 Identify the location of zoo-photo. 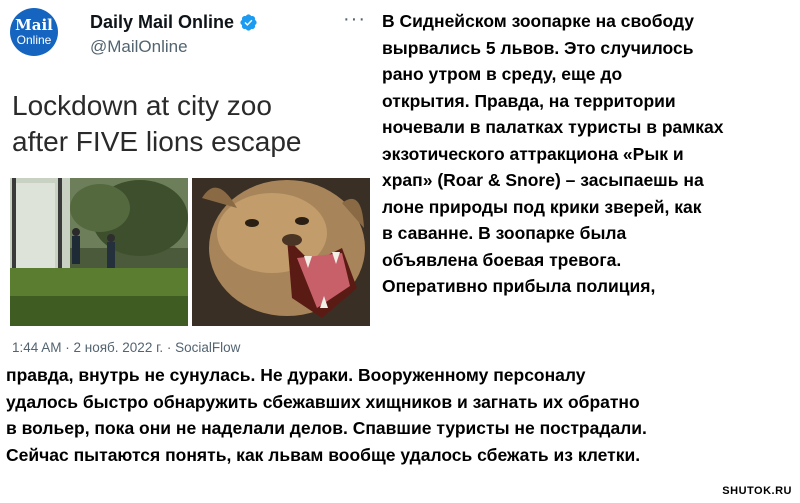
(99, 252).